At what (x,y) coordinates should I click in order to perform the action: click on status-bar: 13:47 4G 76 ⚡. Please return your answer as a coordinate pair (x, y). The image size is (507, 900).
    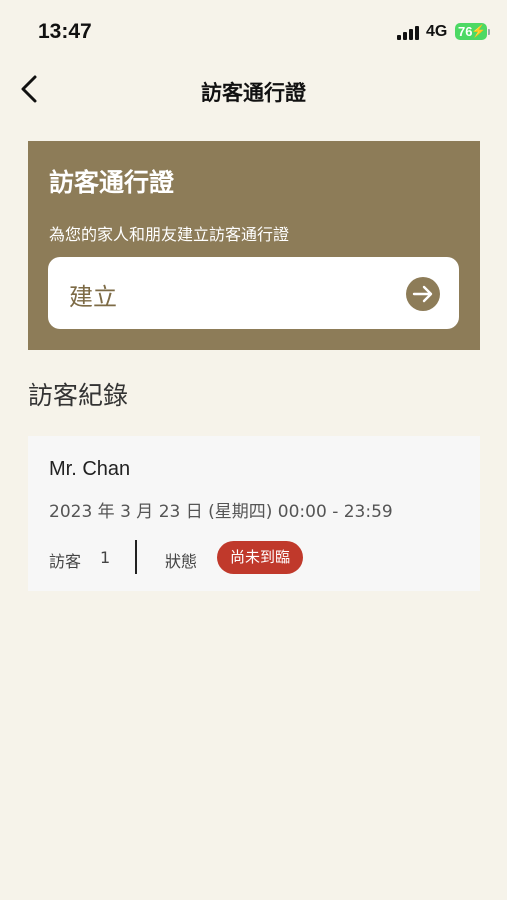
    Looking at the image, I should click on (253, 31).